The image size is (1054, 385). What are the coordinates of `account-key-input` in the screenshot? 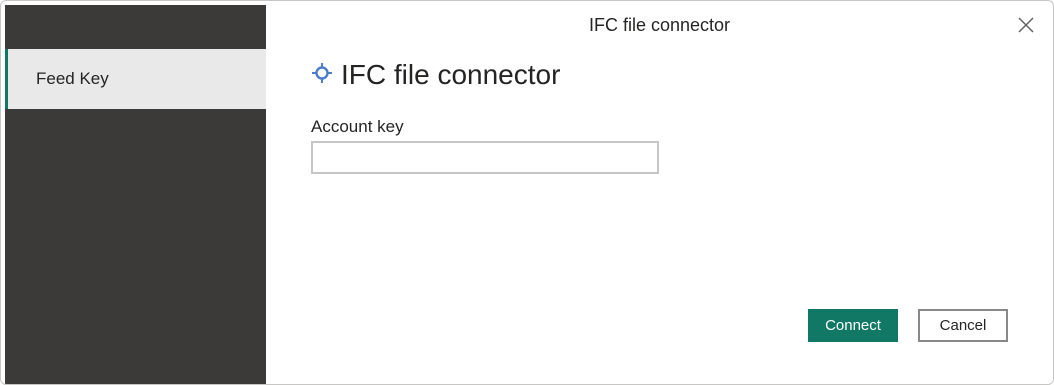 It's located at (485, 157).